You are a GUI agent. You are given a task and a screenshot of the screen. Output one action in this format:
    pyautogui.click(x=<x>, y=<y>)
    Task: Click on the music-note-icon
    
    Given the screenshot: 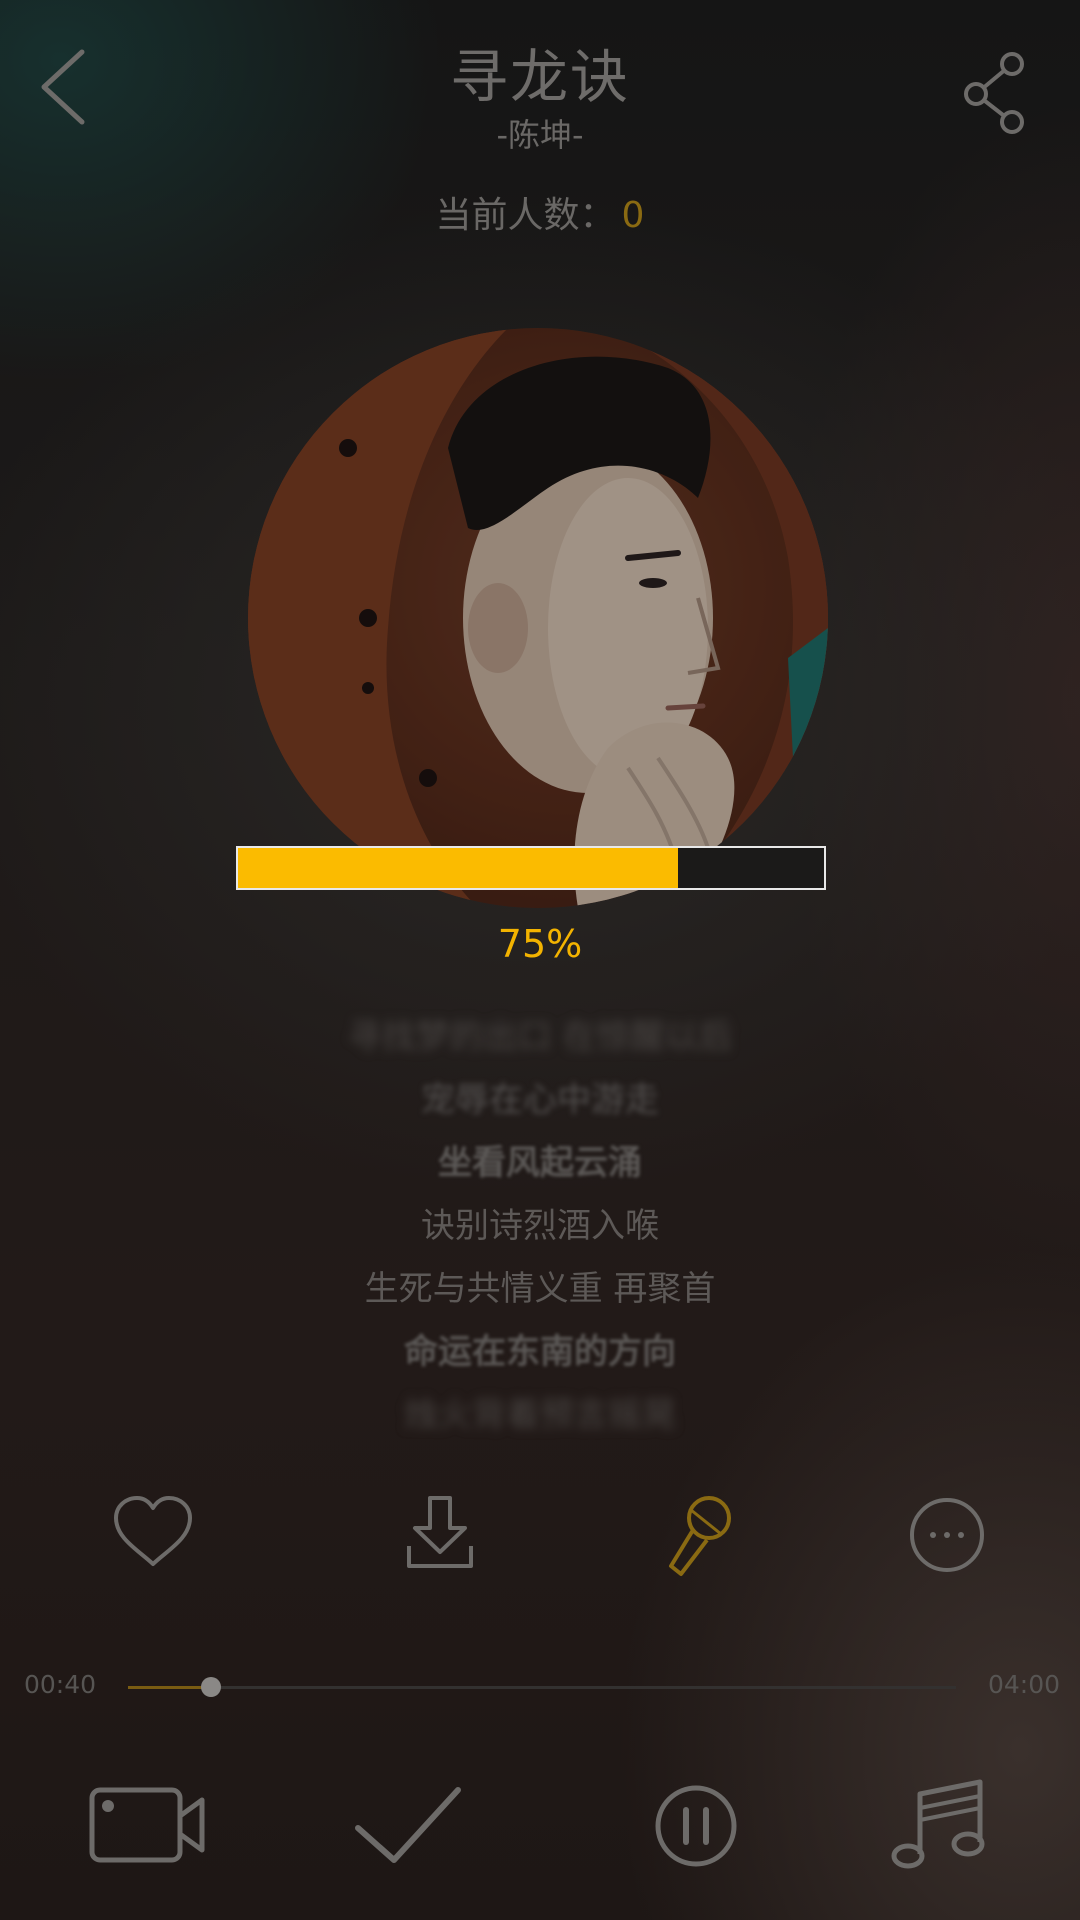 What is the action you would take?
    pyautogui.click(x=938, y=1824)
    